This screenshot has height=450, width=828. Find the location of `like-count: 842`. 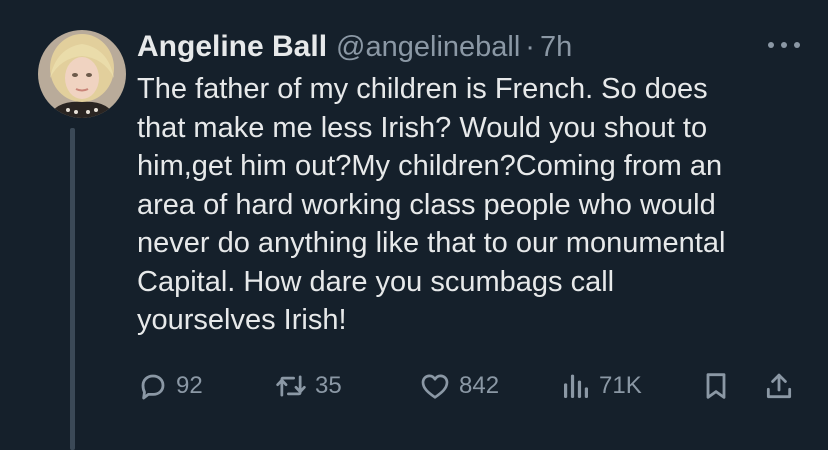

like-count: 842 is located at coordinates (479, 385).